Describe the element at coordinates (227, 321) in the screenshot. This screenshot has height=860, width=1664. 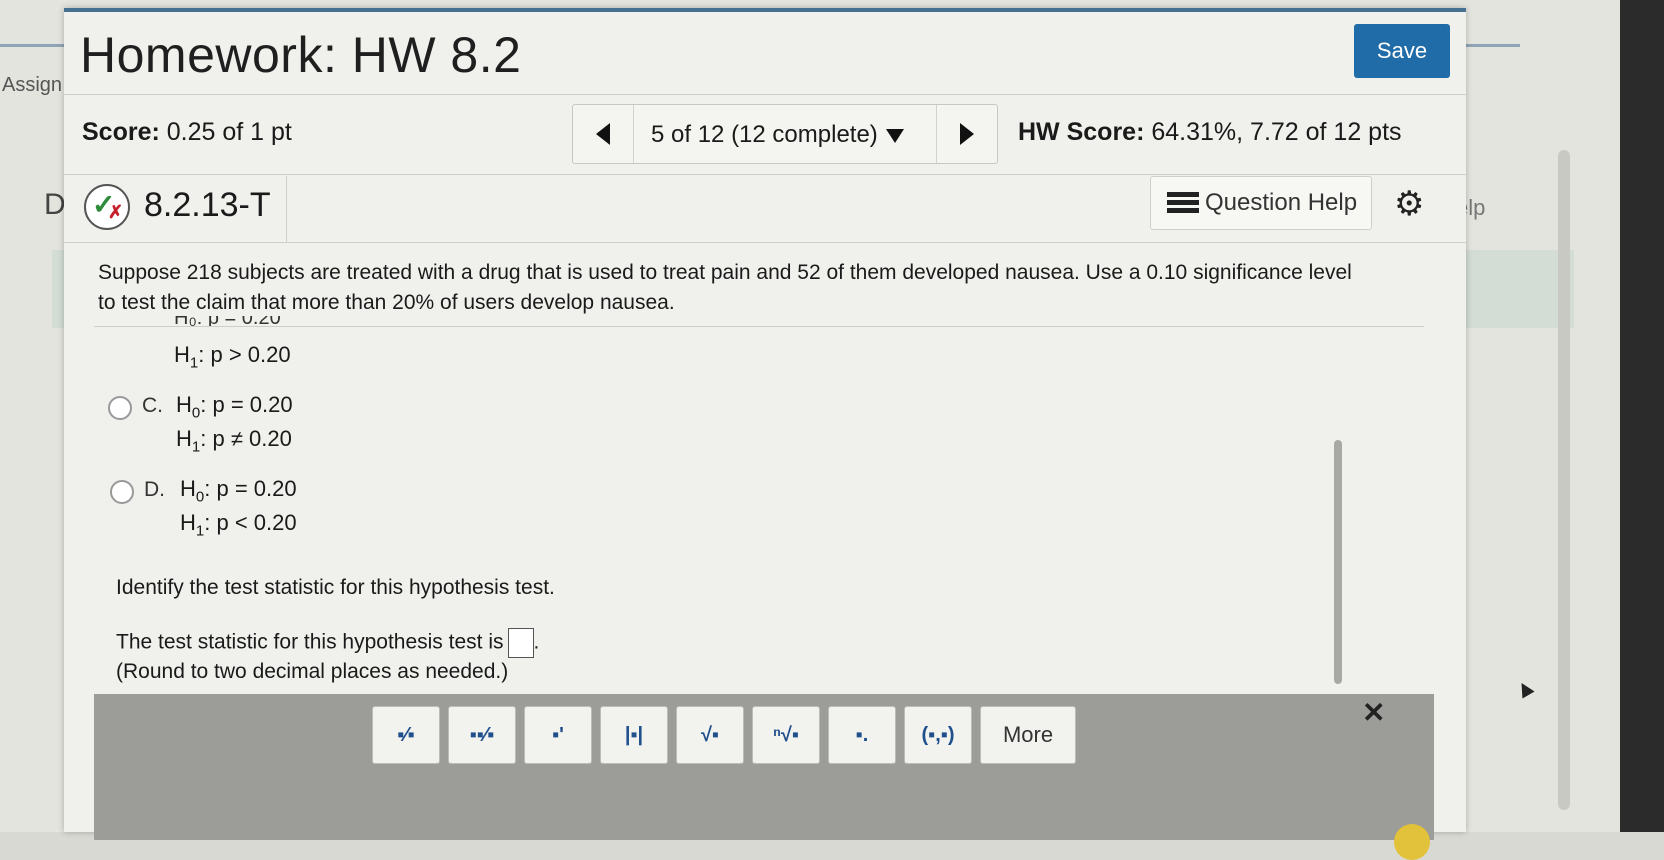
I see `cut-off-option-text: H₀: p = 0.20` at that location.